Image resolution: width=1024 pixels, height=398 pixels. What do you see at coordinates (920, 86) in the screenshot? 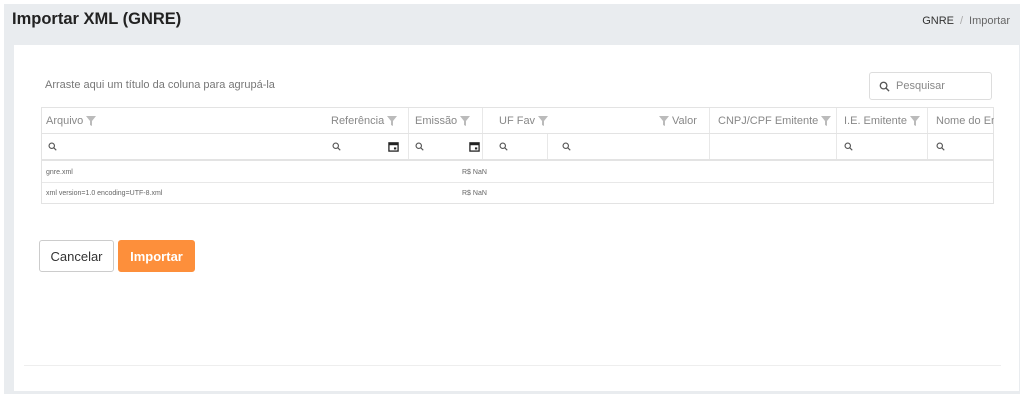
I see `search-placeholder: Pesquisar` at bounding box center [920, 86].